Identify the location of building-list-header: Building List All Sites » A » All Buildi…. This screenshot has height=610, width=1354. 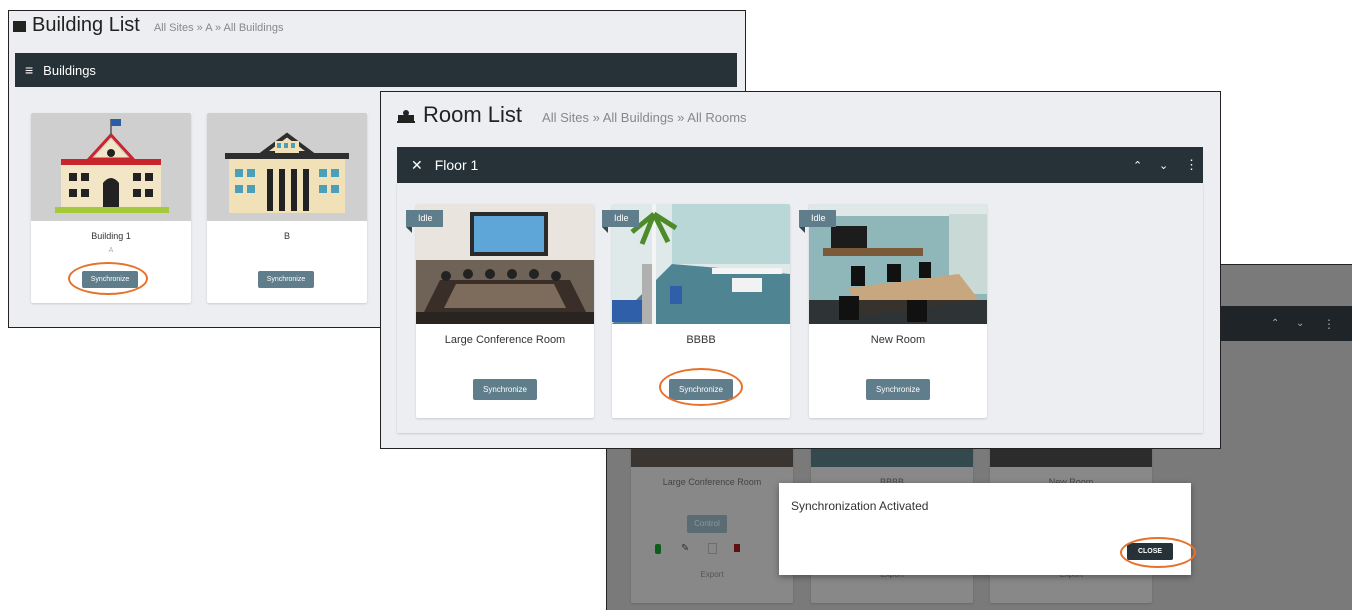
(148, 25).